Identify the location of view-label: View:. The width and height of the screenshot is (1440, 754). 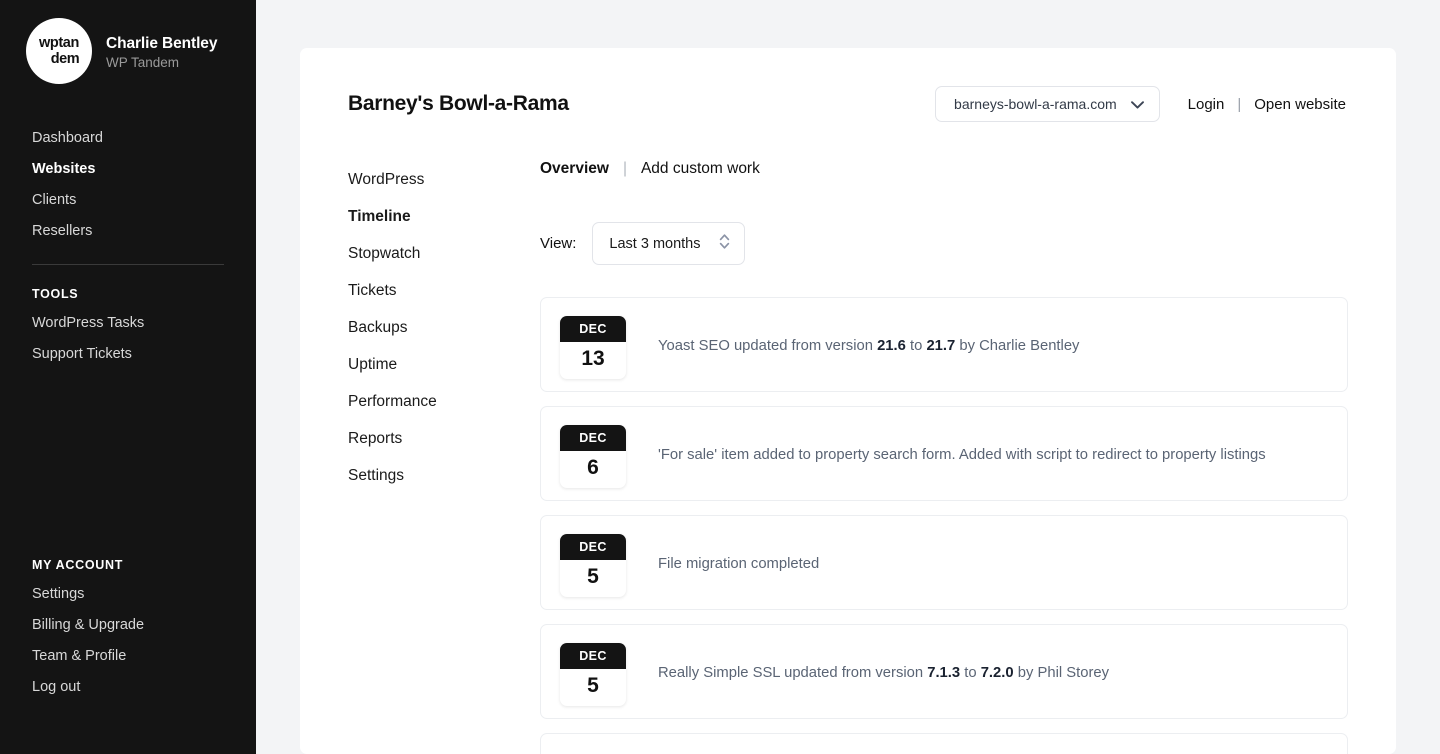
(558, 243).